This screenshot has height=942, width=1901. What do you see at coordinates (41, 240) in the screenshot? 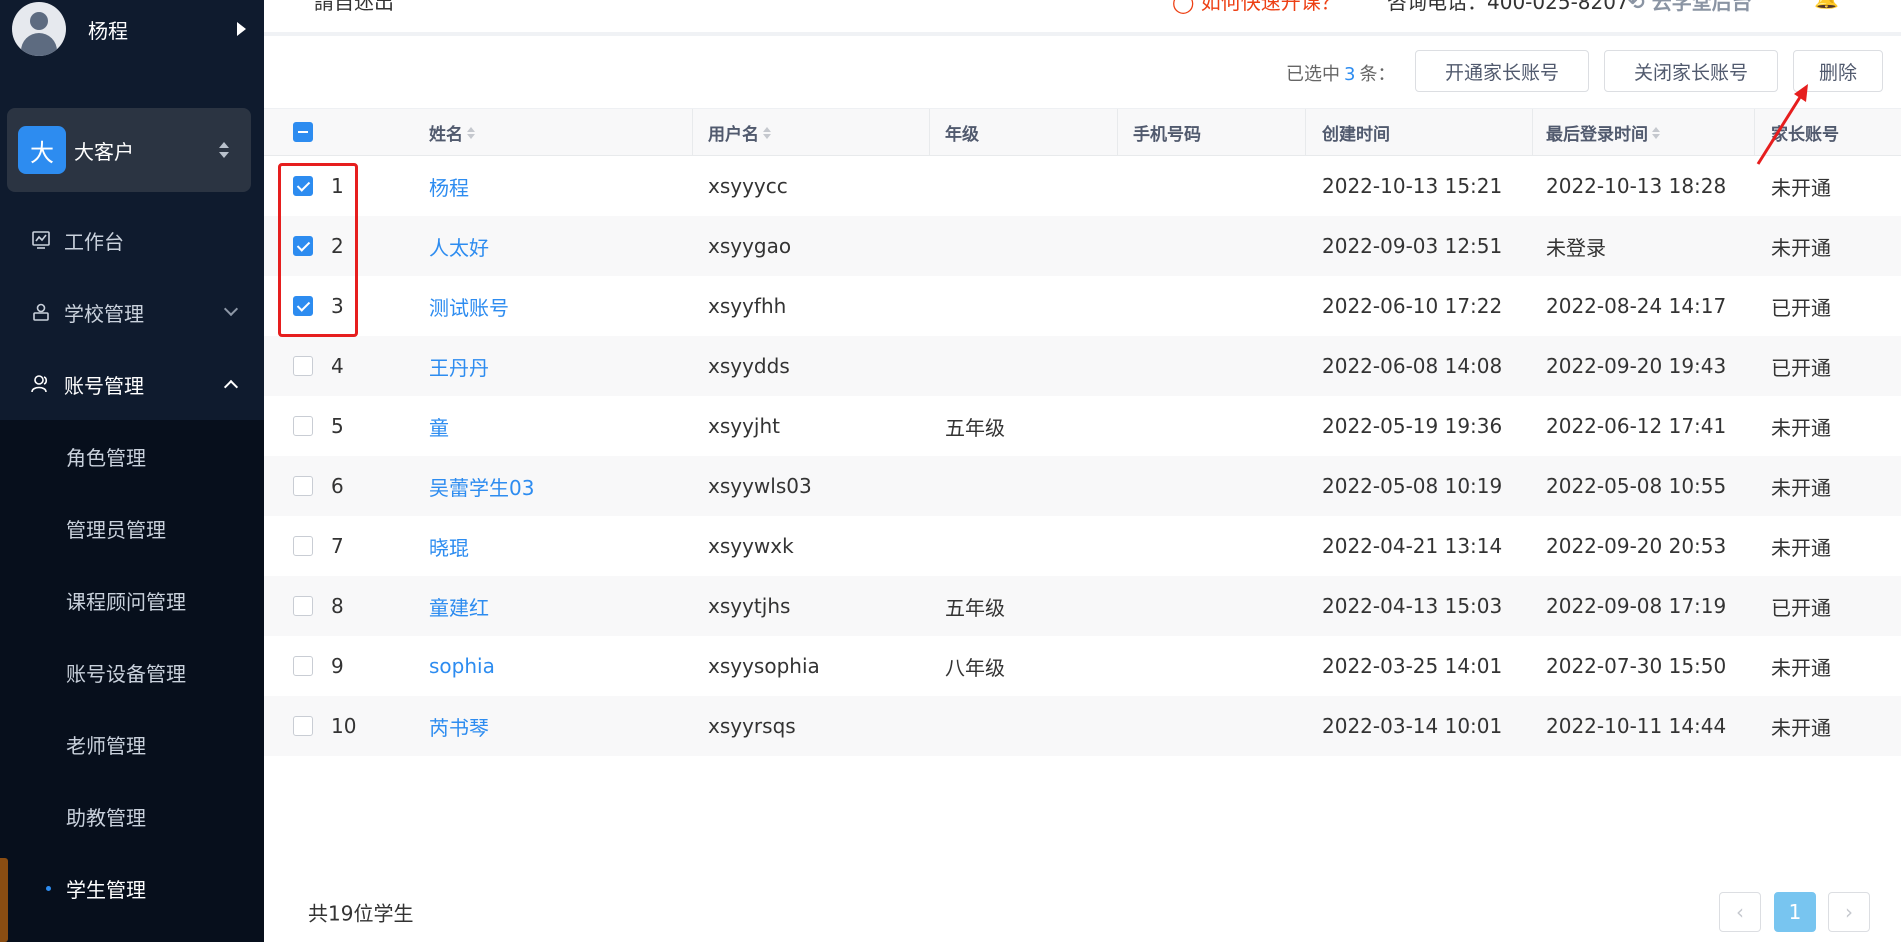
I see `dashboard-icon` at bounding box center [41, 240].